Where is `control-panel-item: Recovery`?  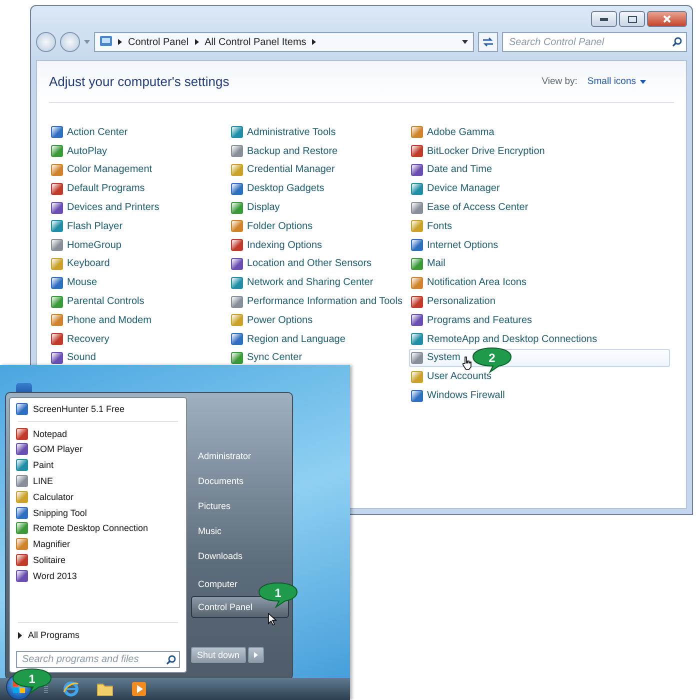 control-panel-item: Recovery is located at coordinates (137, 339).